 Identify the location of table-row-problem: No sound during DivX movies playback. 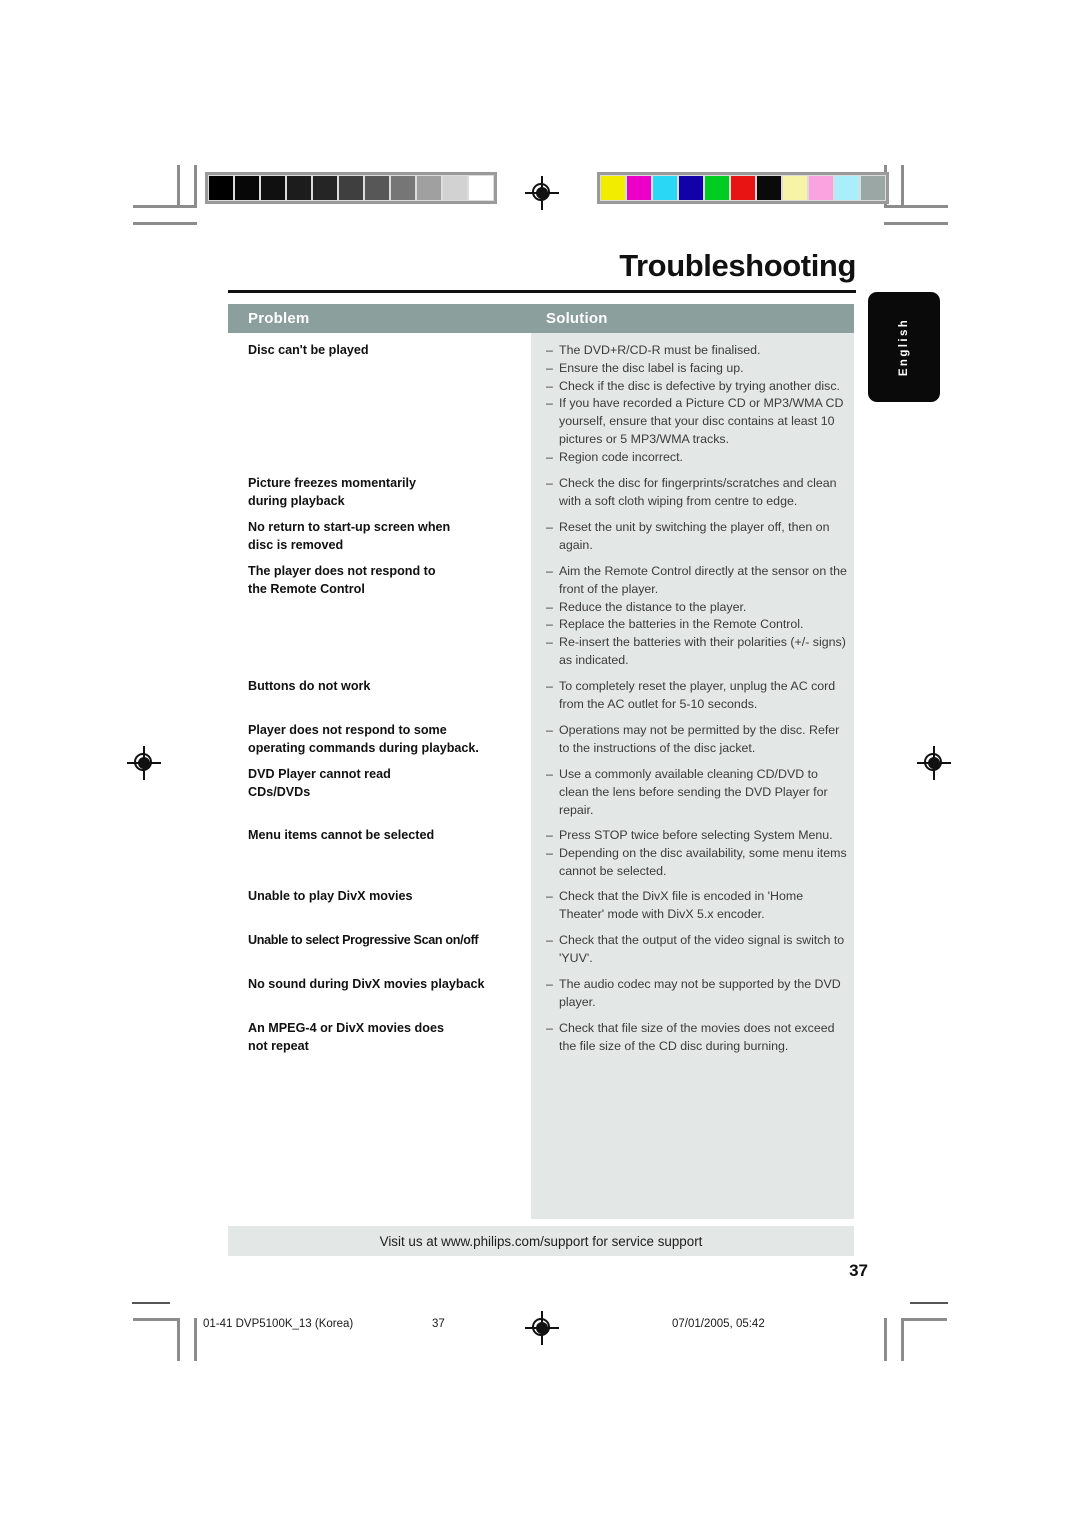
(389, 998).